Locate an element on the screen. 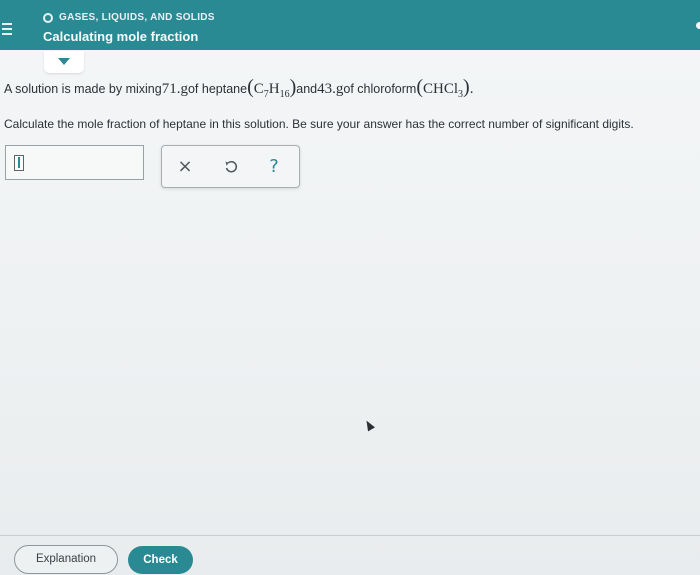 The height and width of the screenshot is (575, 700). problem-text: of chloroform is located at coordinates (380, 89).